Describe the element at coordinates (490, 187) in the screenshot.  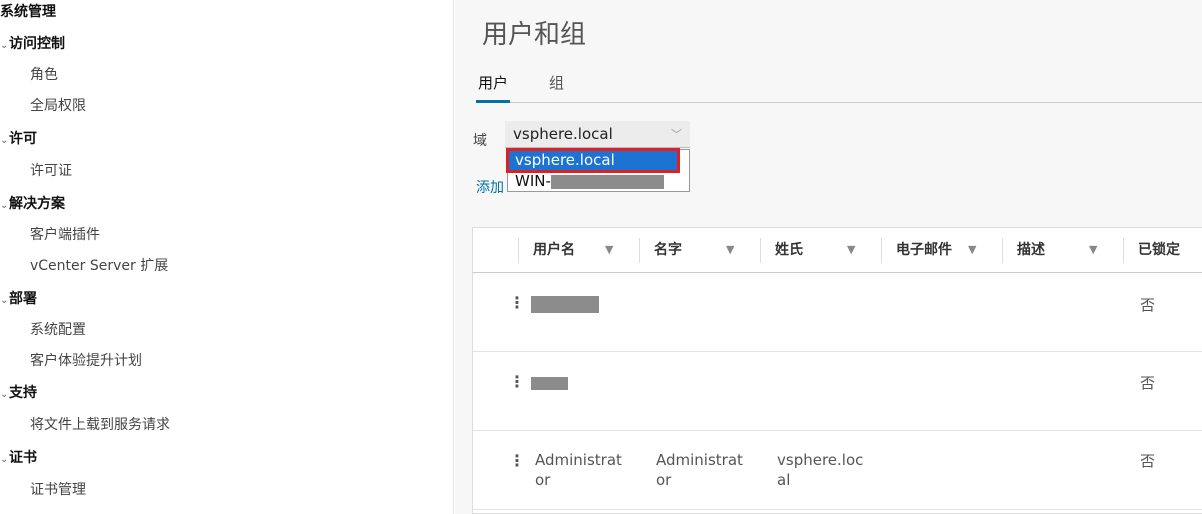
I see `add-user-link: 添加` at that location.